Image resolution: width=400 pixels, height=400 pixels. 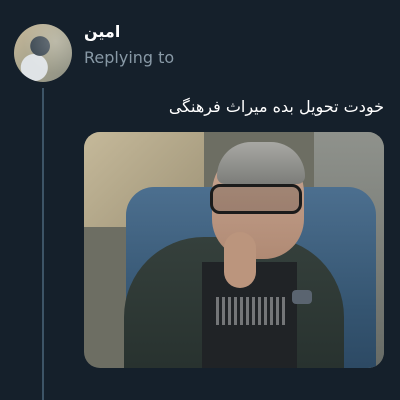 I want to click on avatar, so click(x=43, y=53).